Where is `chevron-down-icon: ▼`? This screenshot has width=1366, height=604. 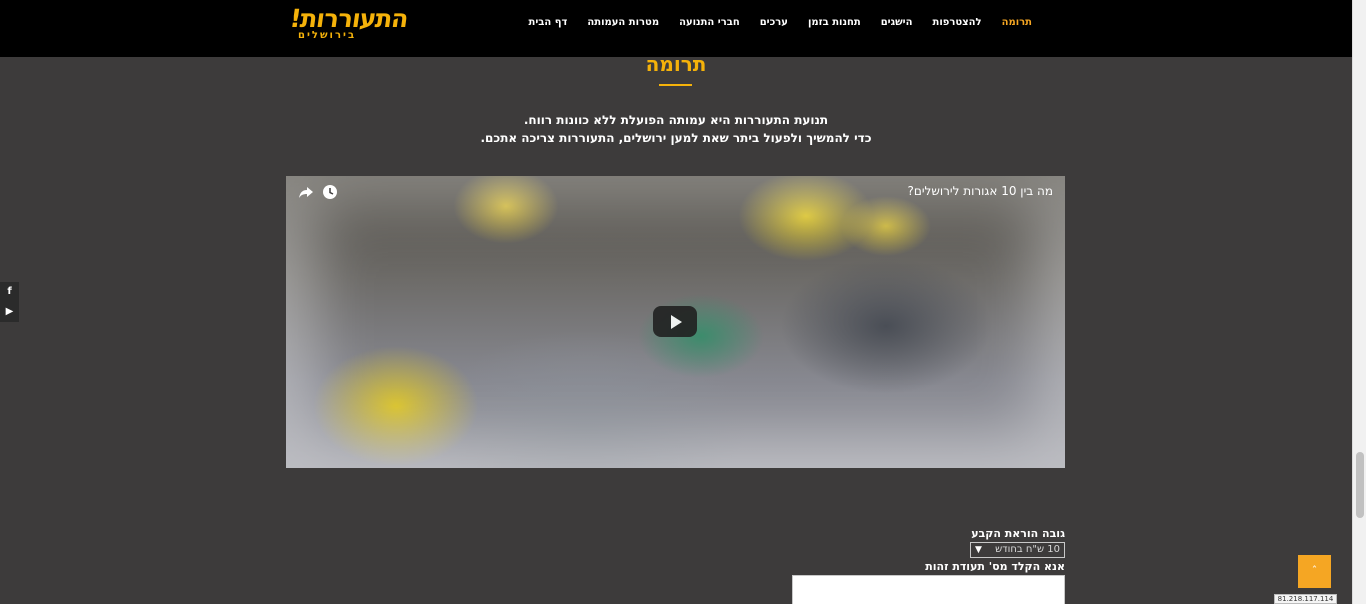
chevron-down-icon: ▼ is located at coordinates (978, 550).